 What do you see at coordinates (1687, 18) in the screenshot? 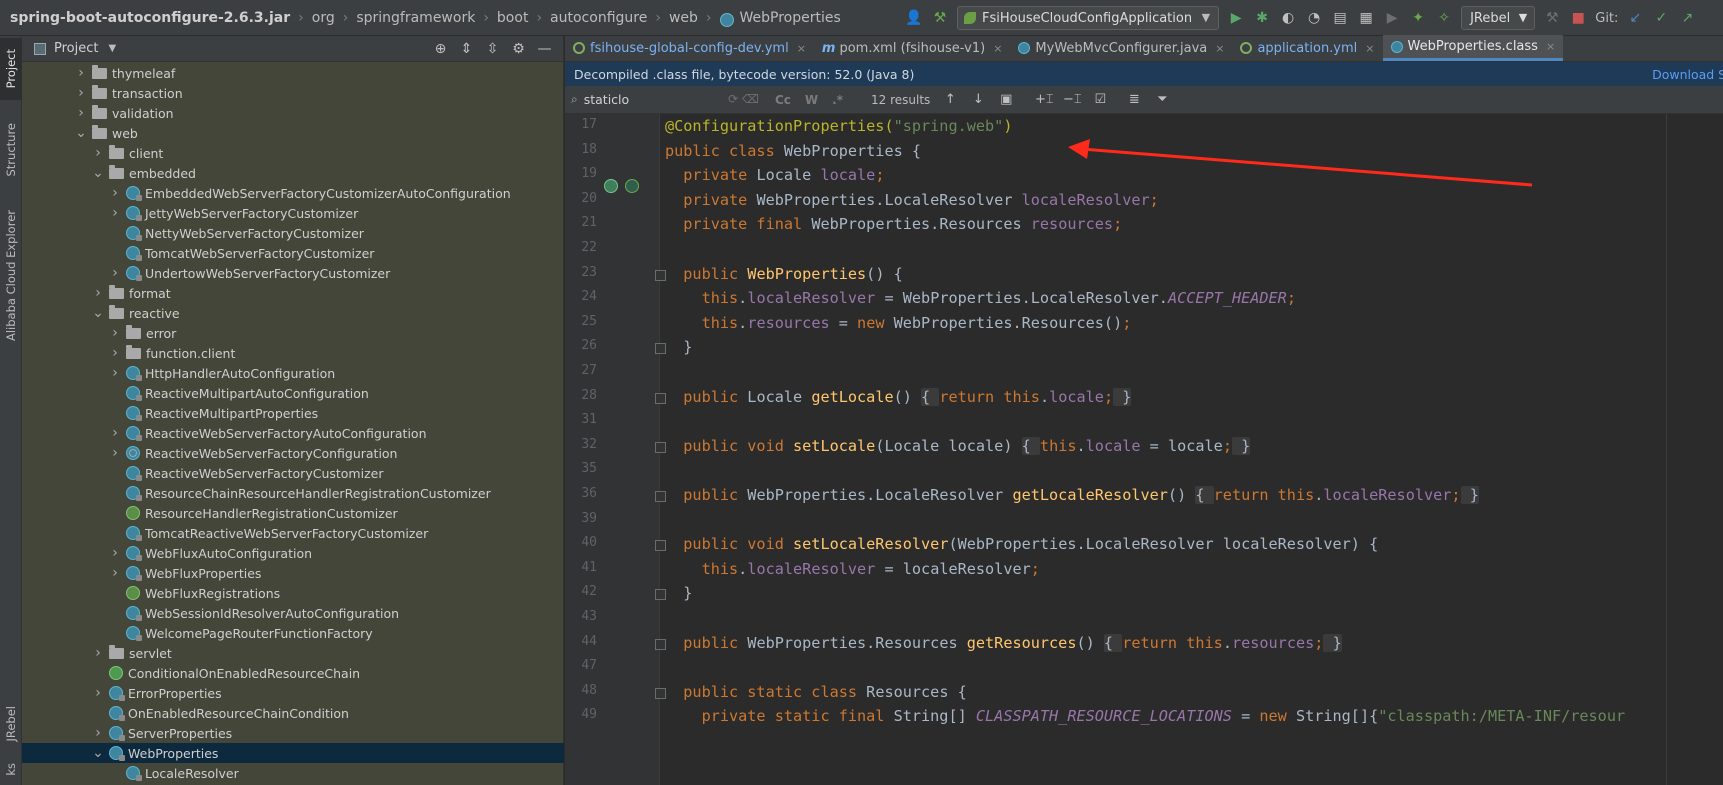
I see `git-push-icon: ↗` at bounding box center [1687, 18].